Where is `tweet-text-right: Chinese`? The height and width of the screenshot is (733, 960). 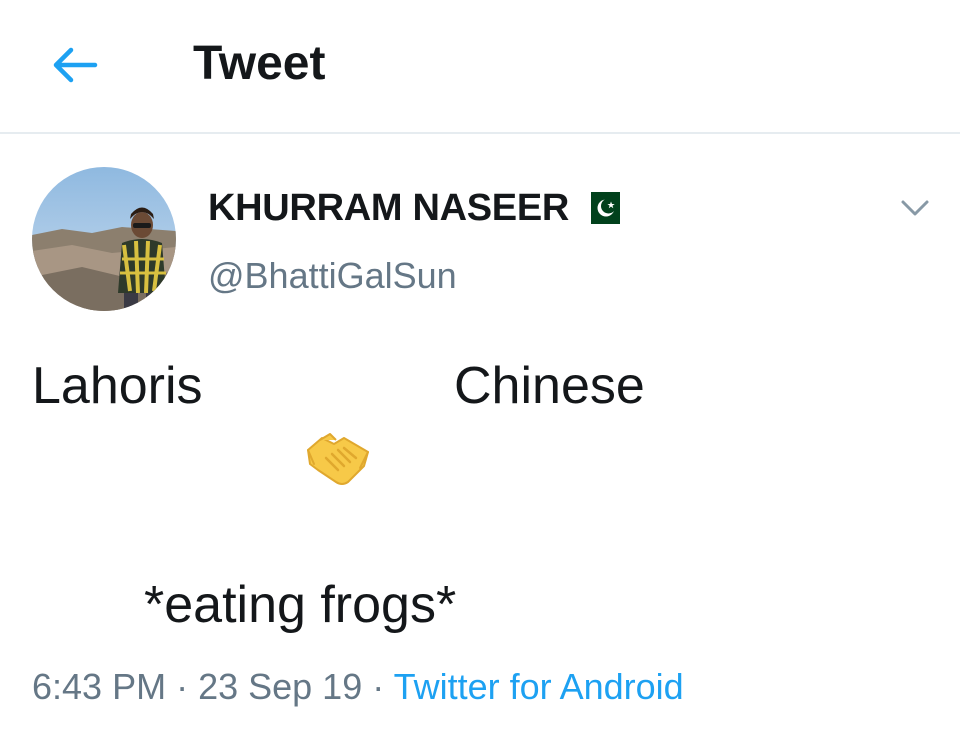 tweet-text-right: Chinese is located at coordinates (549, 386).